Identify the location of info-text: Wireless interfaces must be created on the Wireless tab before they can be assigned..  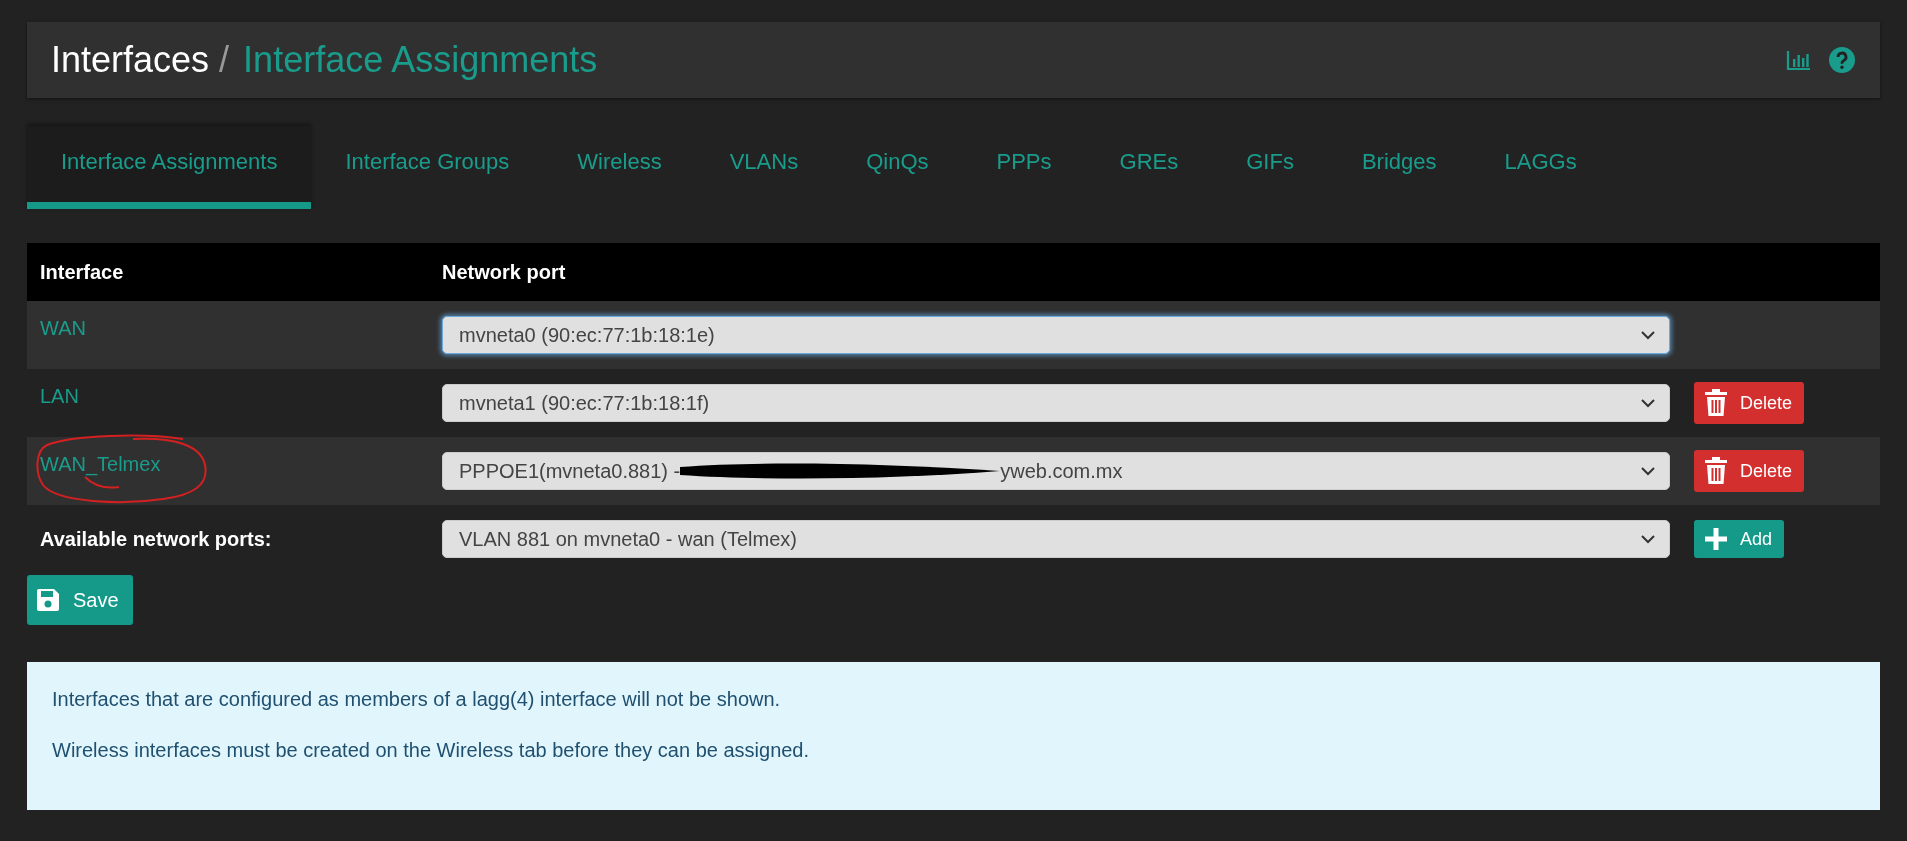
(431, 750).